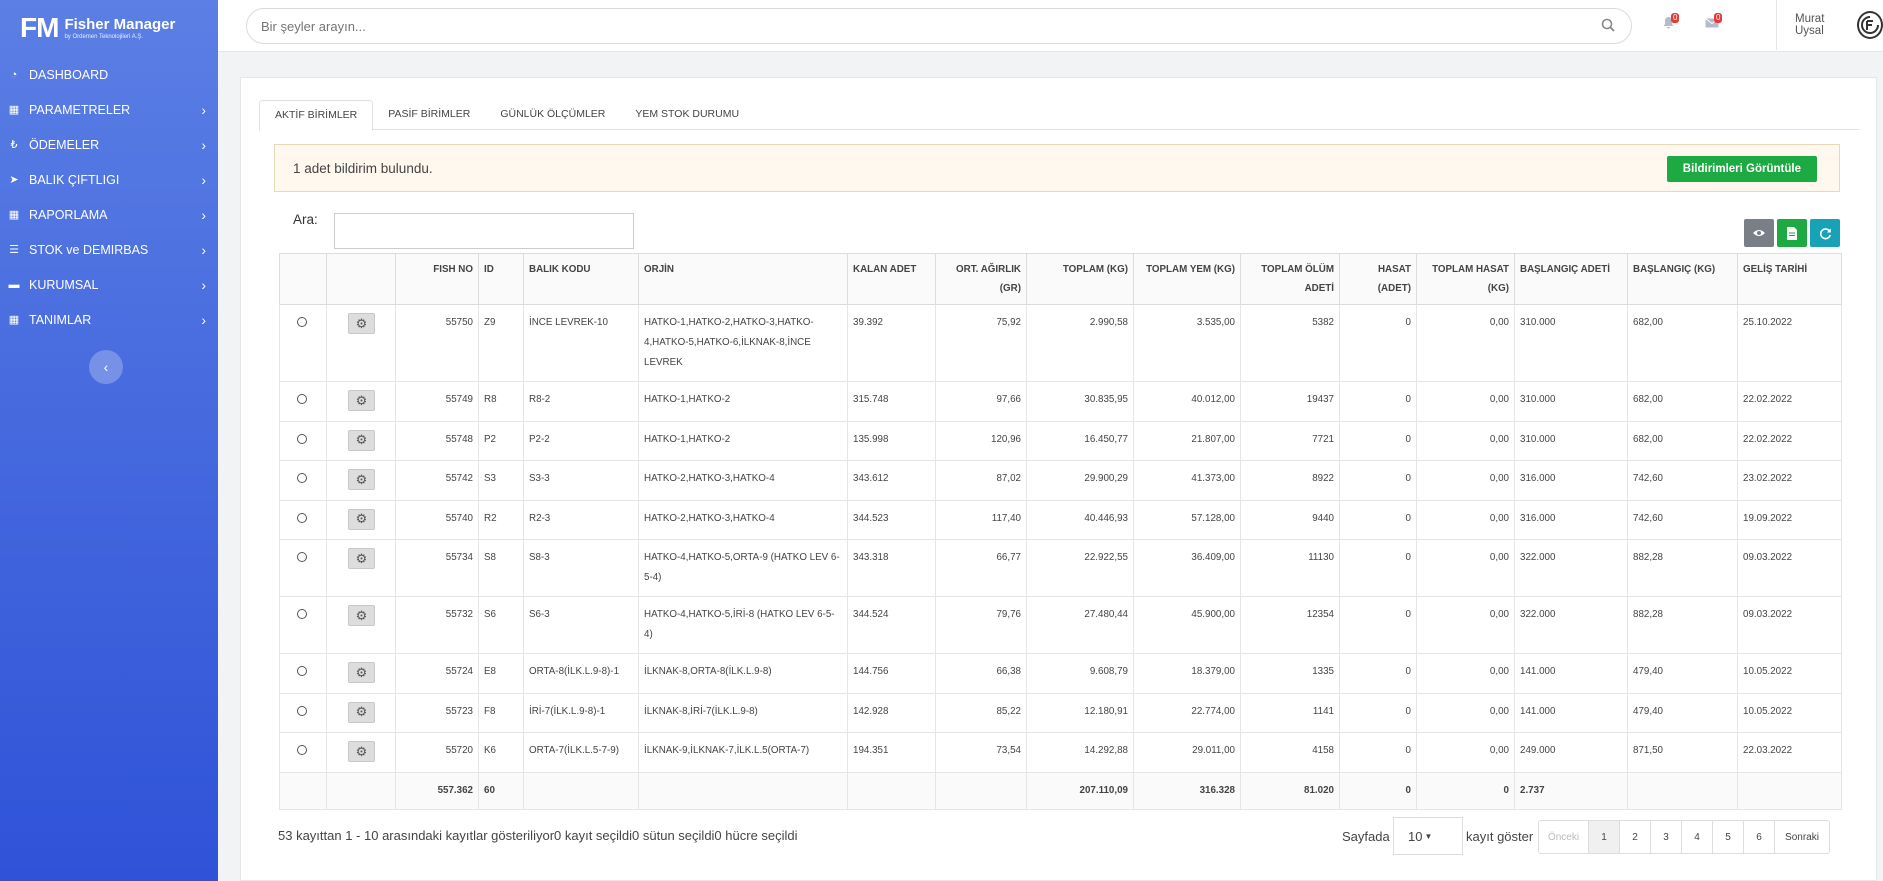 Image resolution: width=1883 pixels, height=881 pixels. I want to click on column-header: BALIK KODU, so click(581, 279).